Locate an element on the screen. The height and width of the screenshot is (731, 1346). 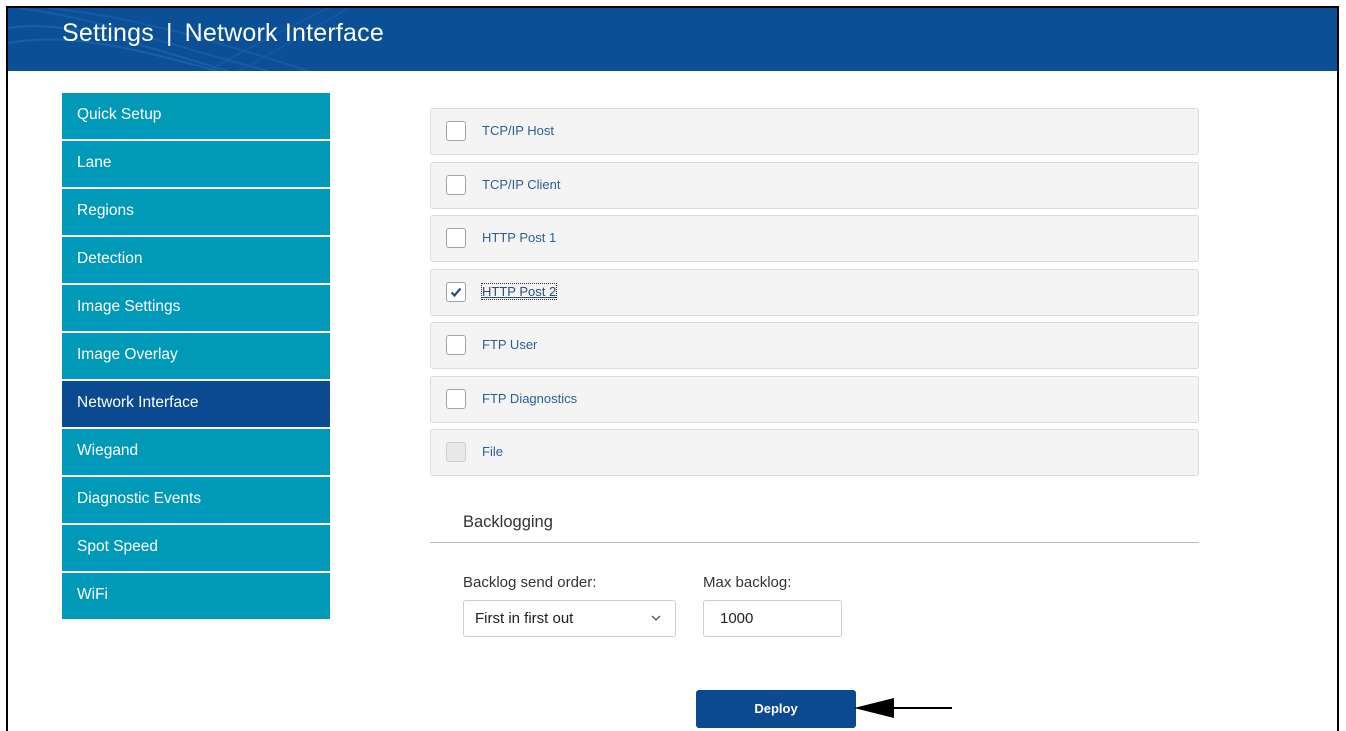
tcpip-client-checkbox is located at coordinates (456, 184).